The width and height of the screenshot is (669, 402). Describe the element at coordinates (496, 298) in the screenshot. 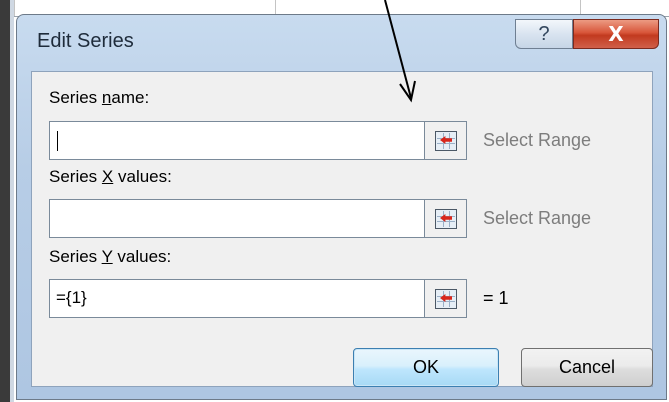

I see `series-y-result: = 1` at that location.